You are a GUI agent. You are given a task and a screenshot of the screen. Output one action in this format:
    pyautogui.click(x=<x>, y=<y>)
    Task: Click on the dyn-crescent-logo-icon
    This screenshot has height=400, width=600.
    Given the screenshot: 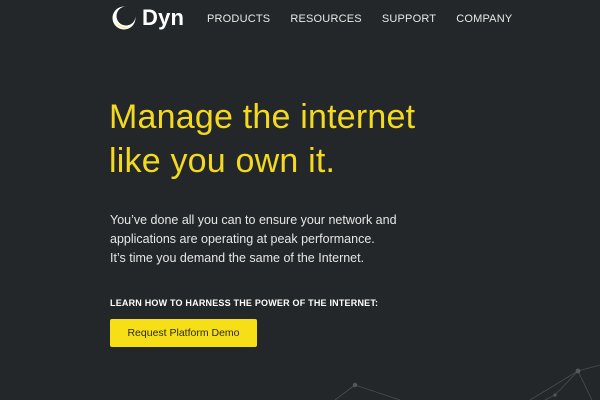 What is the action you would take?
    pyautogui.click(x=124, y=18)
    